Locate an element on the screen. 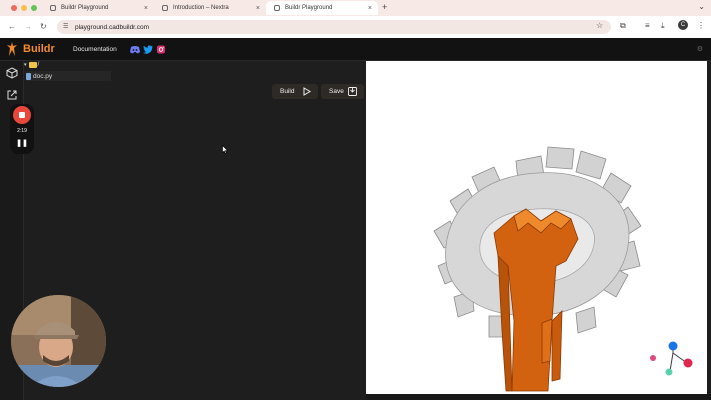 This screenshot has height=400, width=711. recording-timer: 2:19 is located at coordinates (22, 131).